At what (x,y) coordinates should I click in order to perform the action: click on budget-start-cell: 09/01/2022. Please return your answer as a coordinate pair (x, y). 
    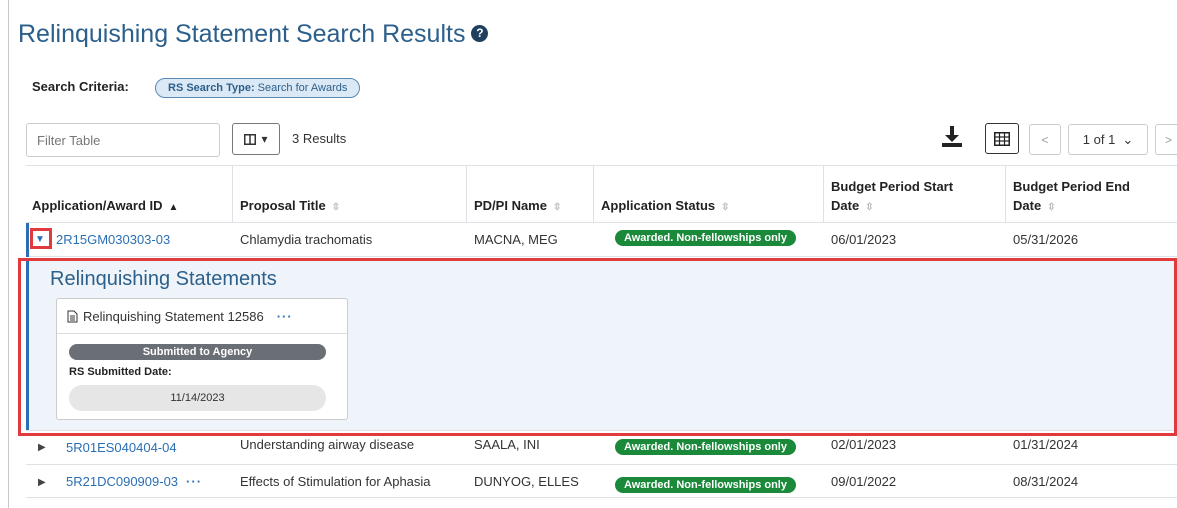
    Looking at the image, I should click on (864, 481).